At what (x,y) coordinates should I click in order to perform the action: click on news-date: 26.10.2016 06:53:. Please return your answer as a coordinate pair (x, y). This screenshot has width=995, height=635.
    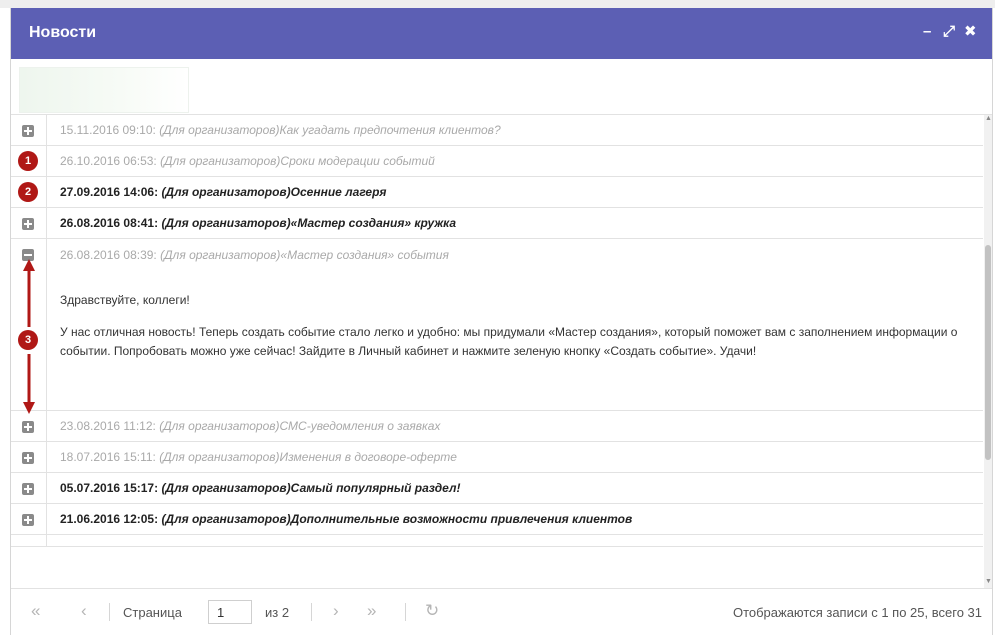
    Looking at the image, I should click on (108, 161).